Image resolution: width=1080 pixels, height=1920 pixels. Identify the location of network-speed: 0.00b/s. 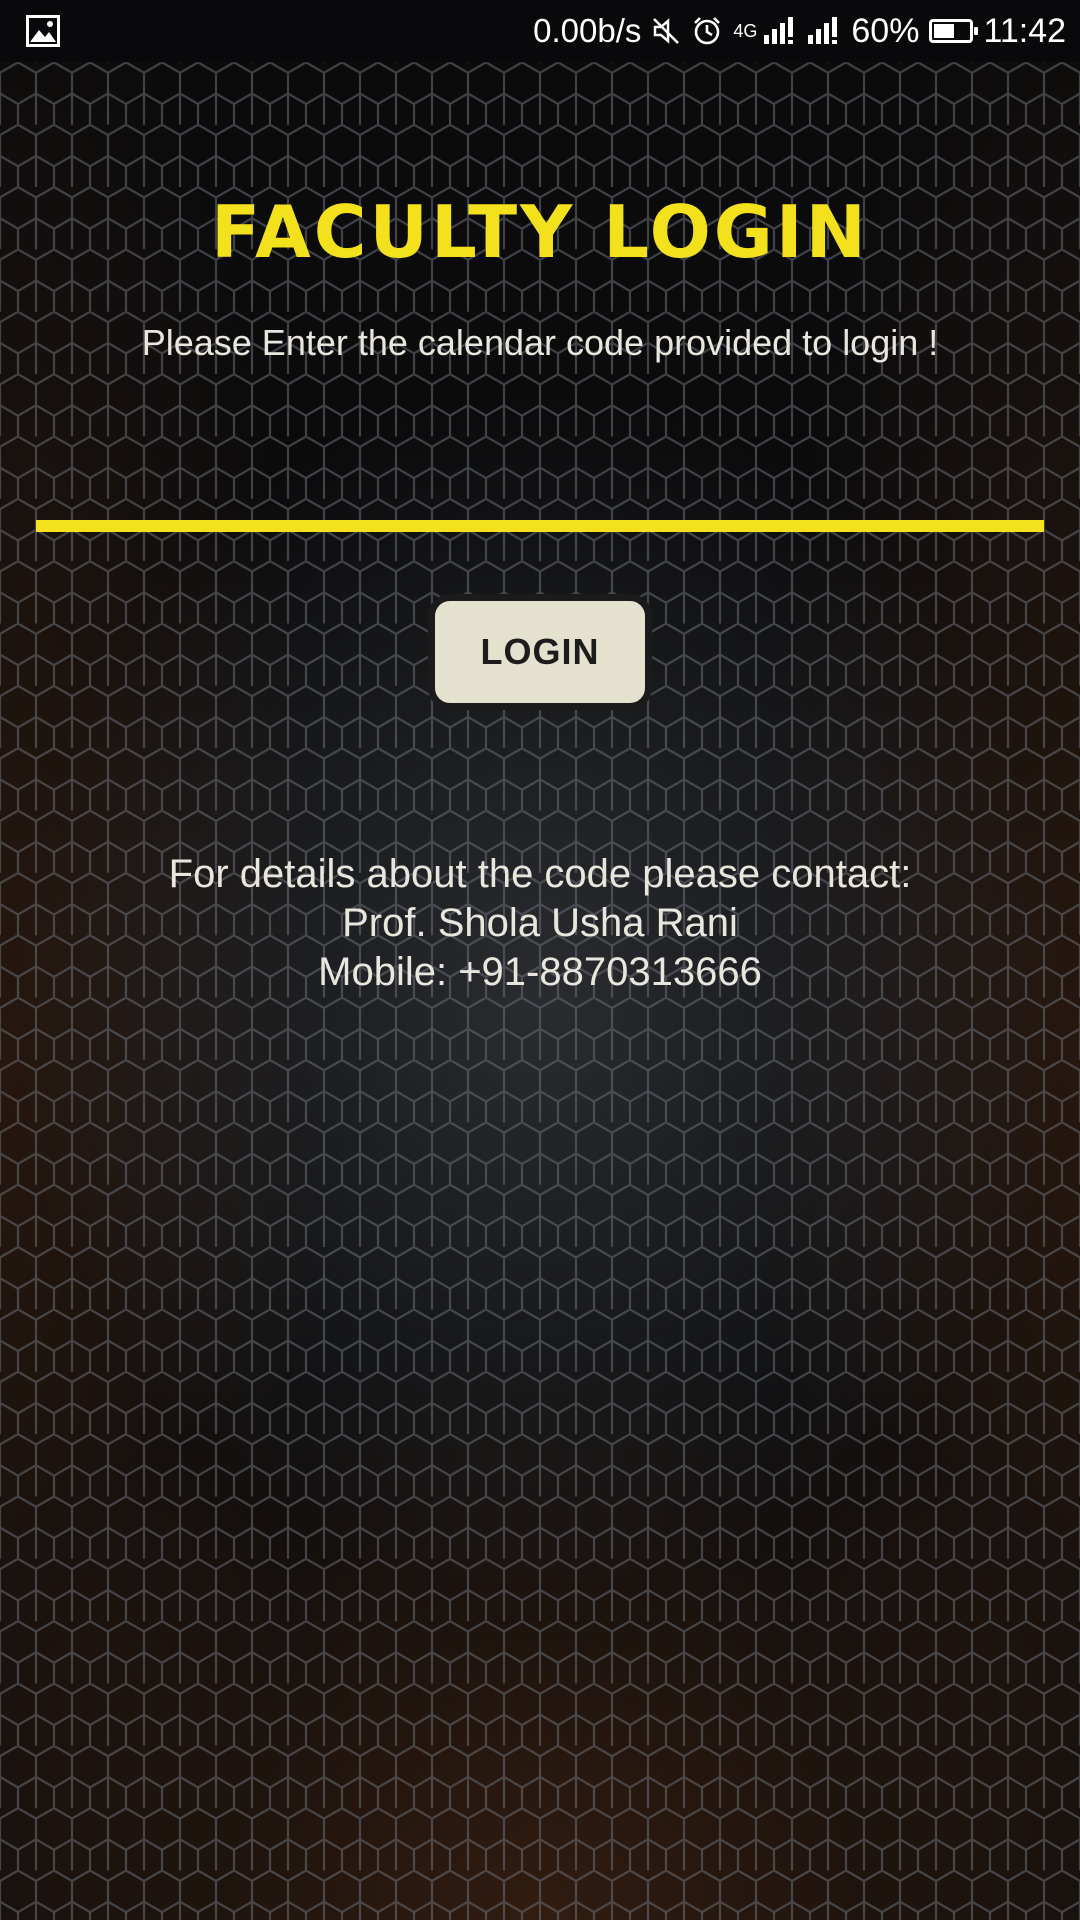
(587, 30).